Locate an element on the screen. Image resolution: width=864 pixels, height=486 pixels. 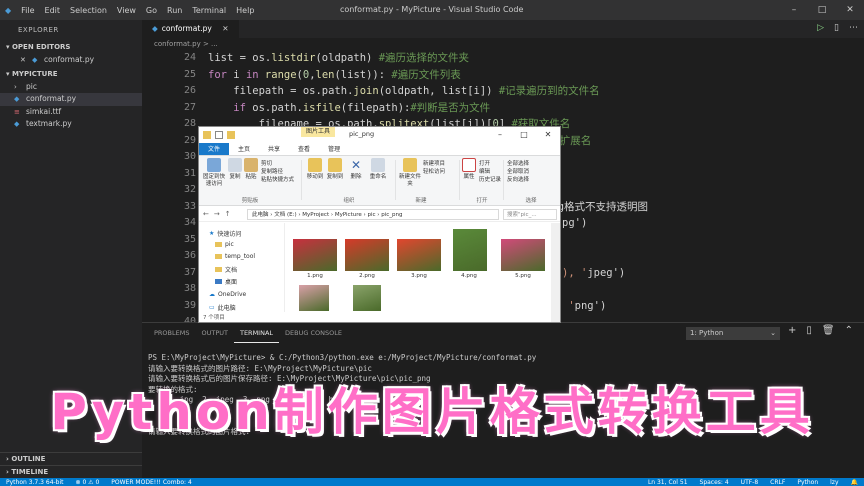
open-button: 打开 is located at coordinates (484, 164).